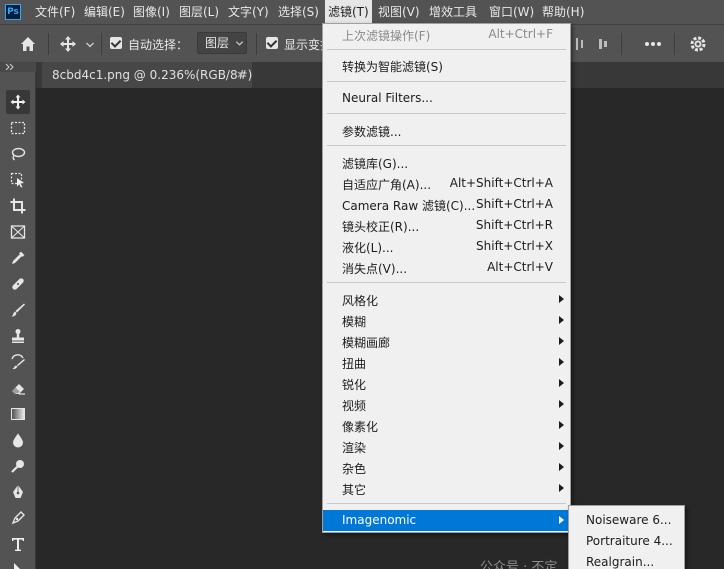 The width and height of the screenshot is (724, 569). What do you see at coordinates (514, 204) in the screenshot?
I see `menu-item-shortcut: Shift+Ctrl+A` at bounding box center [514, 204].